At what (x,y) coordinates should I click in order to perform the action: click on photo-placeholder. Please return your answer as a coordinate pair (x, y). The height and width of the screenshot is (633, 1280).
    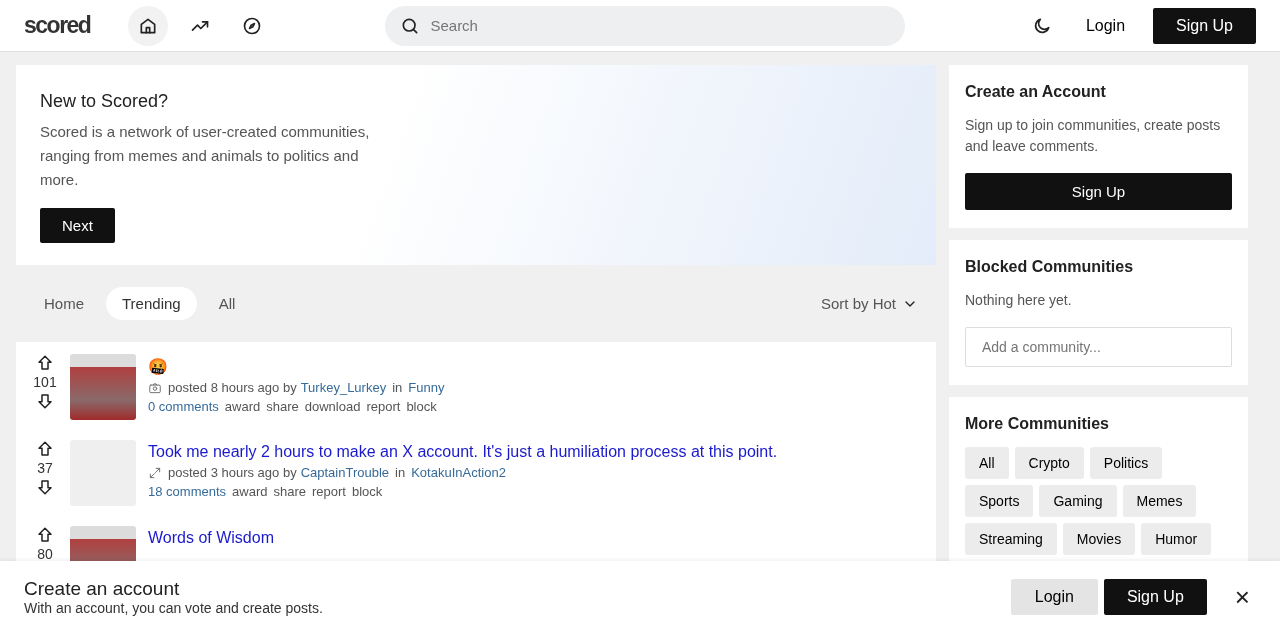
    Looking at the image, I should click on (103, 387).